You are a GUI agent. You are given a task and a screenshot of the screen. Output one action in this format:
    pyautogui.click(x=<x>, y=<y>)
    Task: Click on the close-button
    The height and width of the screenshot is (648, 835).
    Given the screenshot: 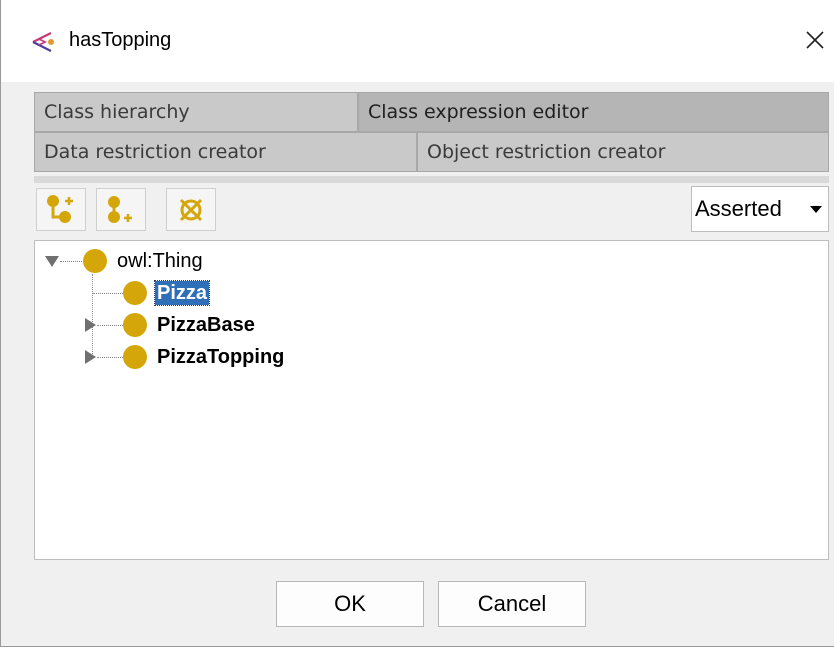 What is the action you would take?
    pyautogui.click(x=815, y=40)
    